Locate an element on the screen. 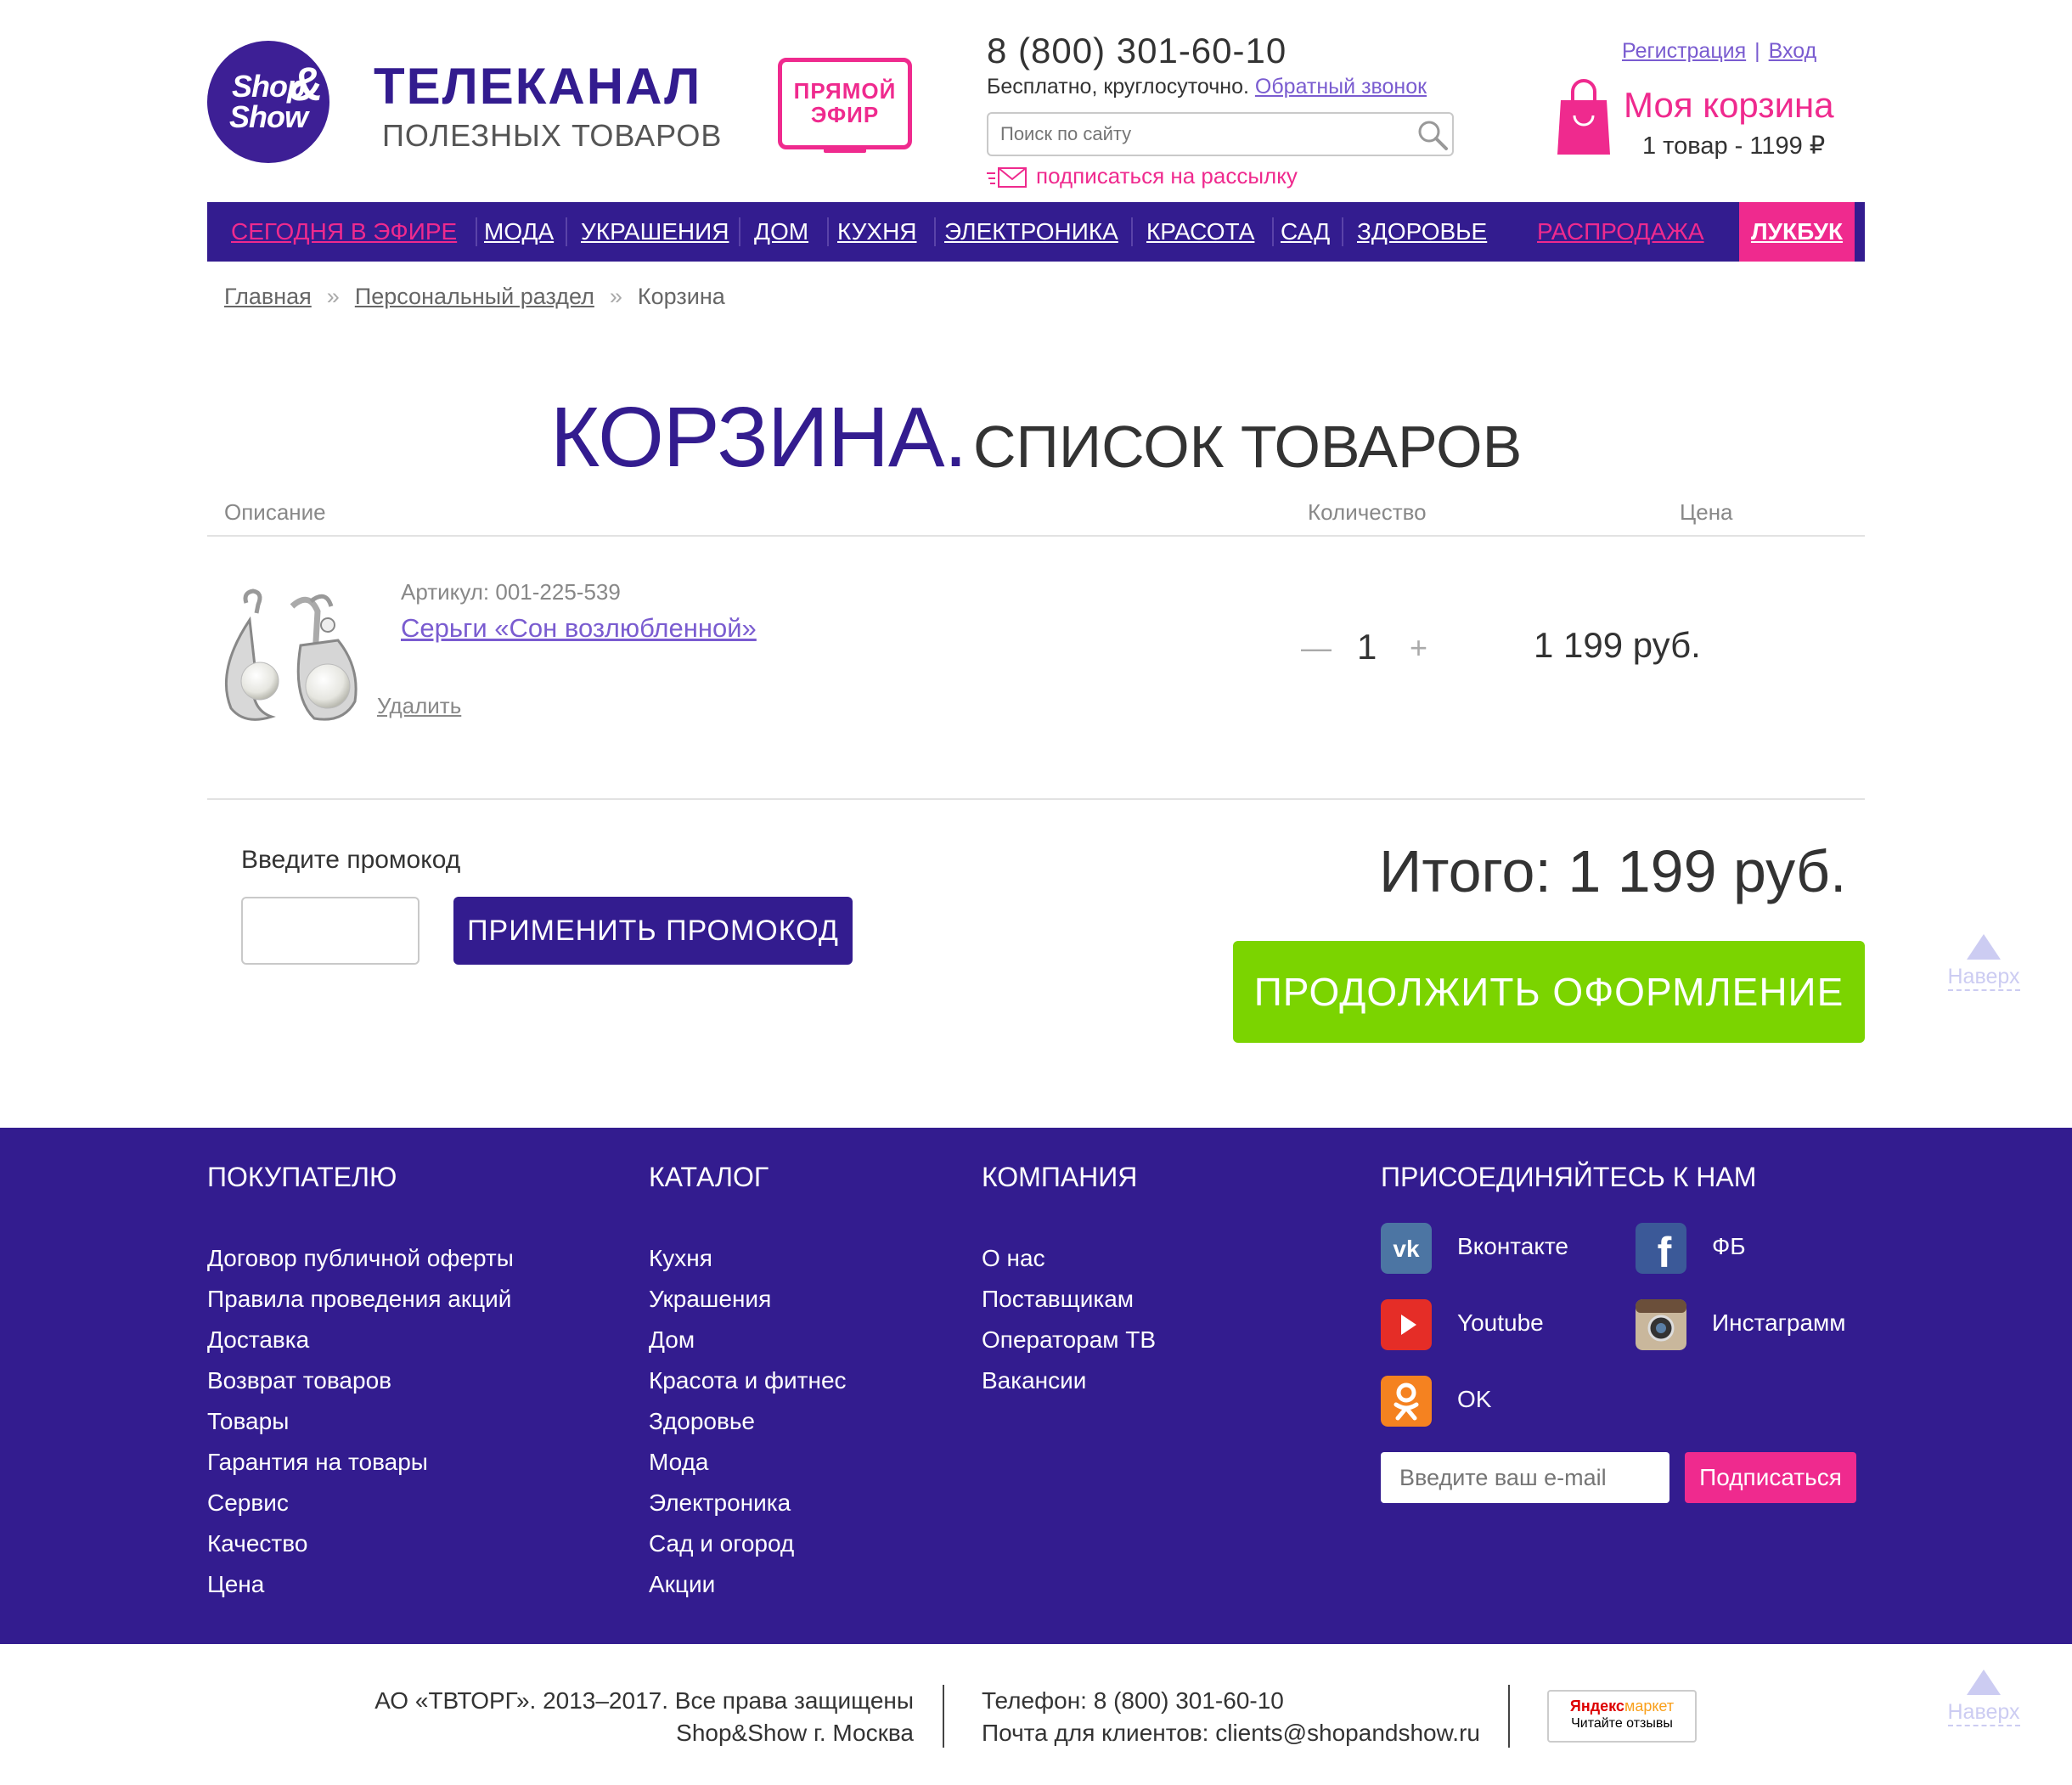 This screenshot has height=1785, width=2072. nav-item-electronics: ЭЛЕКТРОНИКА is located at coordinates (1031, 232).